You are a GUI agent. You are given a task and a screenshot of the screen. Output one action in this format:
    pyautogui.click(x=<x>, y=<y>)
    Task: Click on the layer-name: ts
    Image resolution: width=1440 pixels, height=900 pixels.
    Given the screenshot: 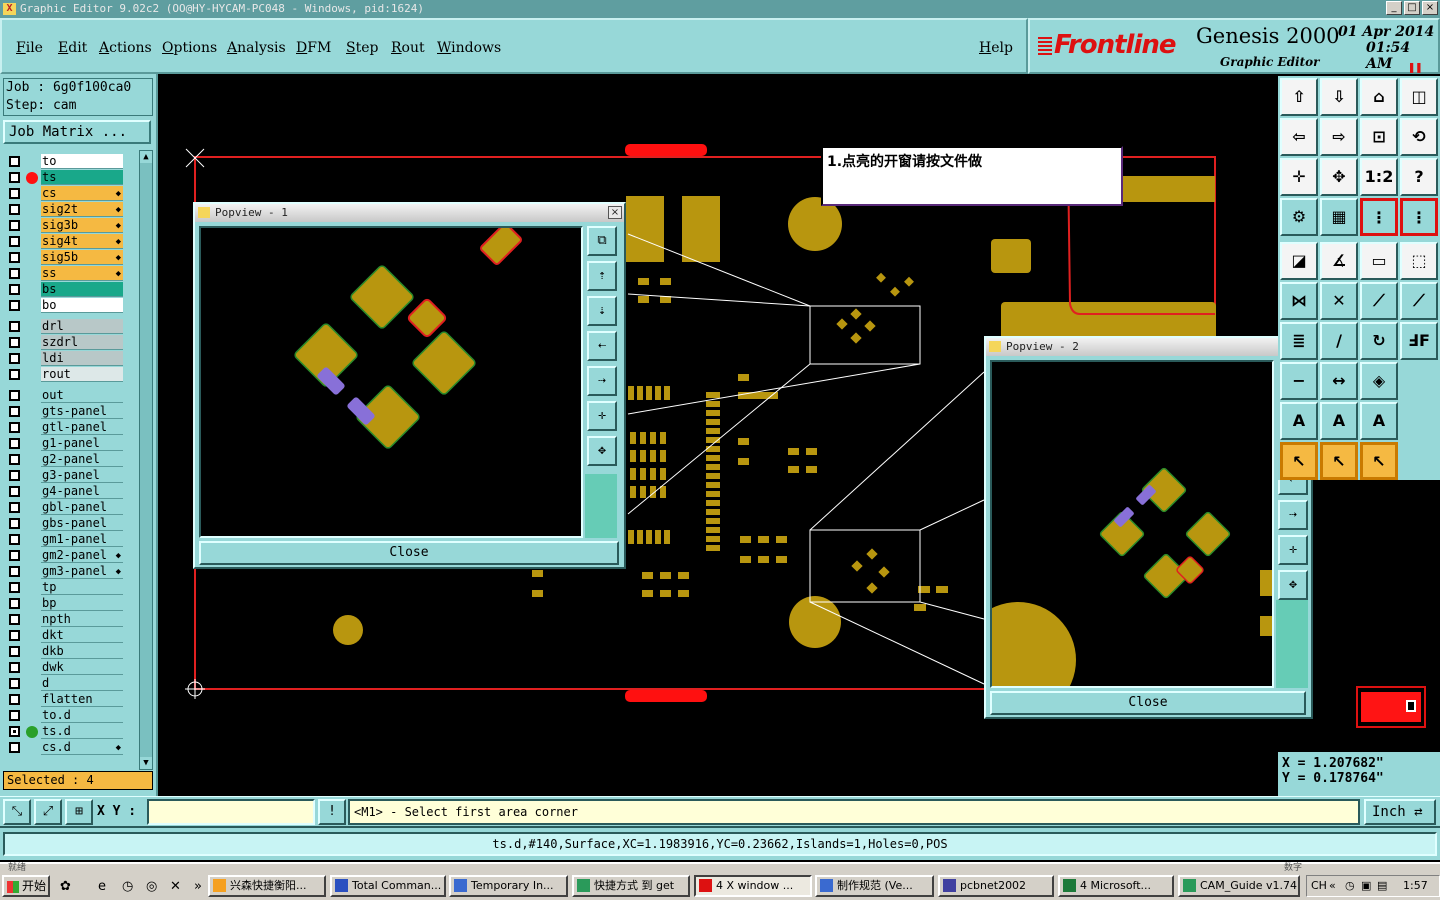 What is the action you would take?
    pyautogui.click(x=82, y=177)
    